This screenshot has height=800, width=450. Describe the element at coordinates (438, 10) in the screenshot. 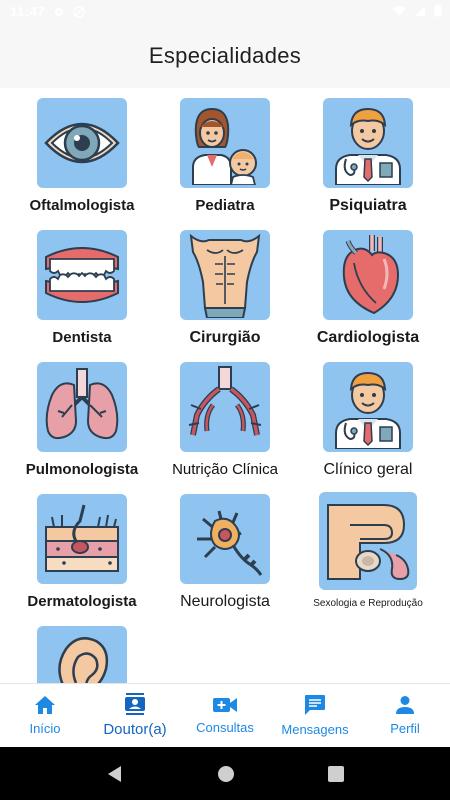

I see `battery-icon` at that location.